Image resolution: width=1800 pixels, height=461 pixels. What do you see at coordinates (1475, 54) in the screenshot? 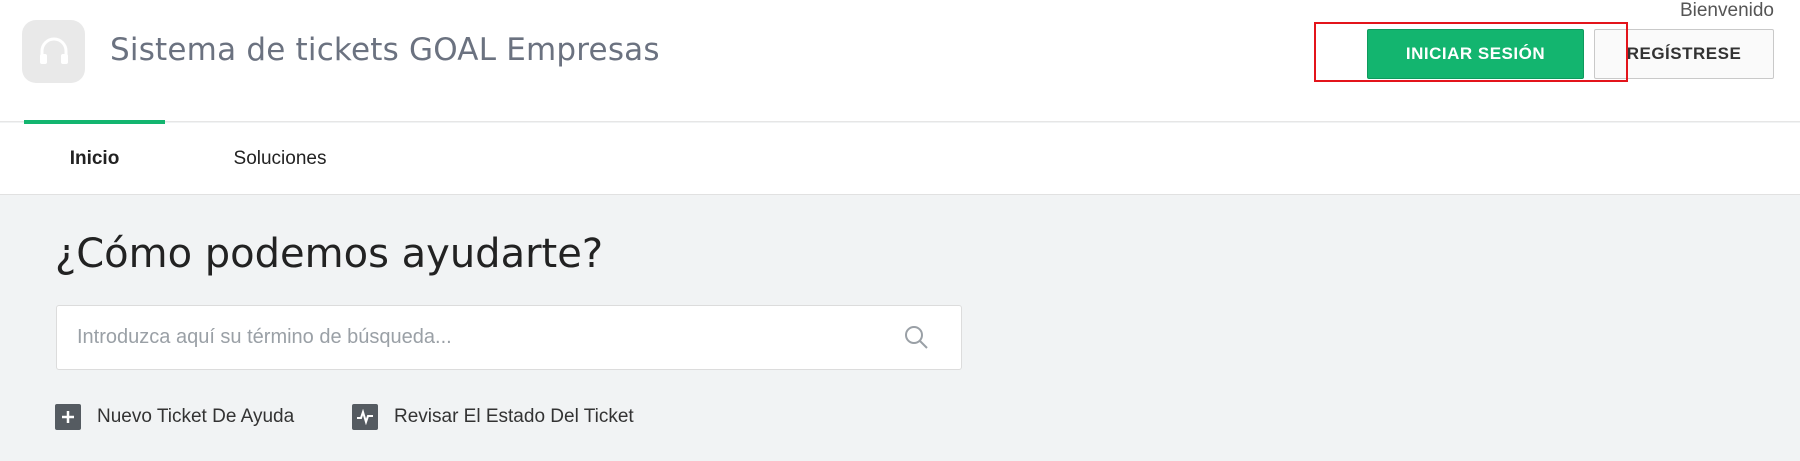
I see `login-button: INICIAR SESIÓN` at bounding box center [1475, 54].